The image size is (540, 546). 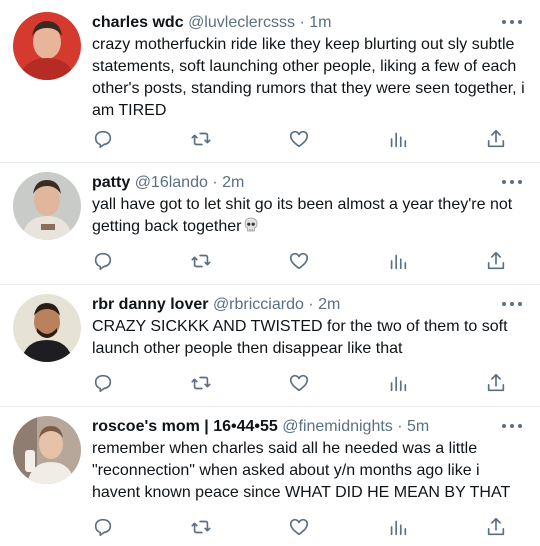 I want to click on display-name: rbr danny lover, so click(x=150, y=304).